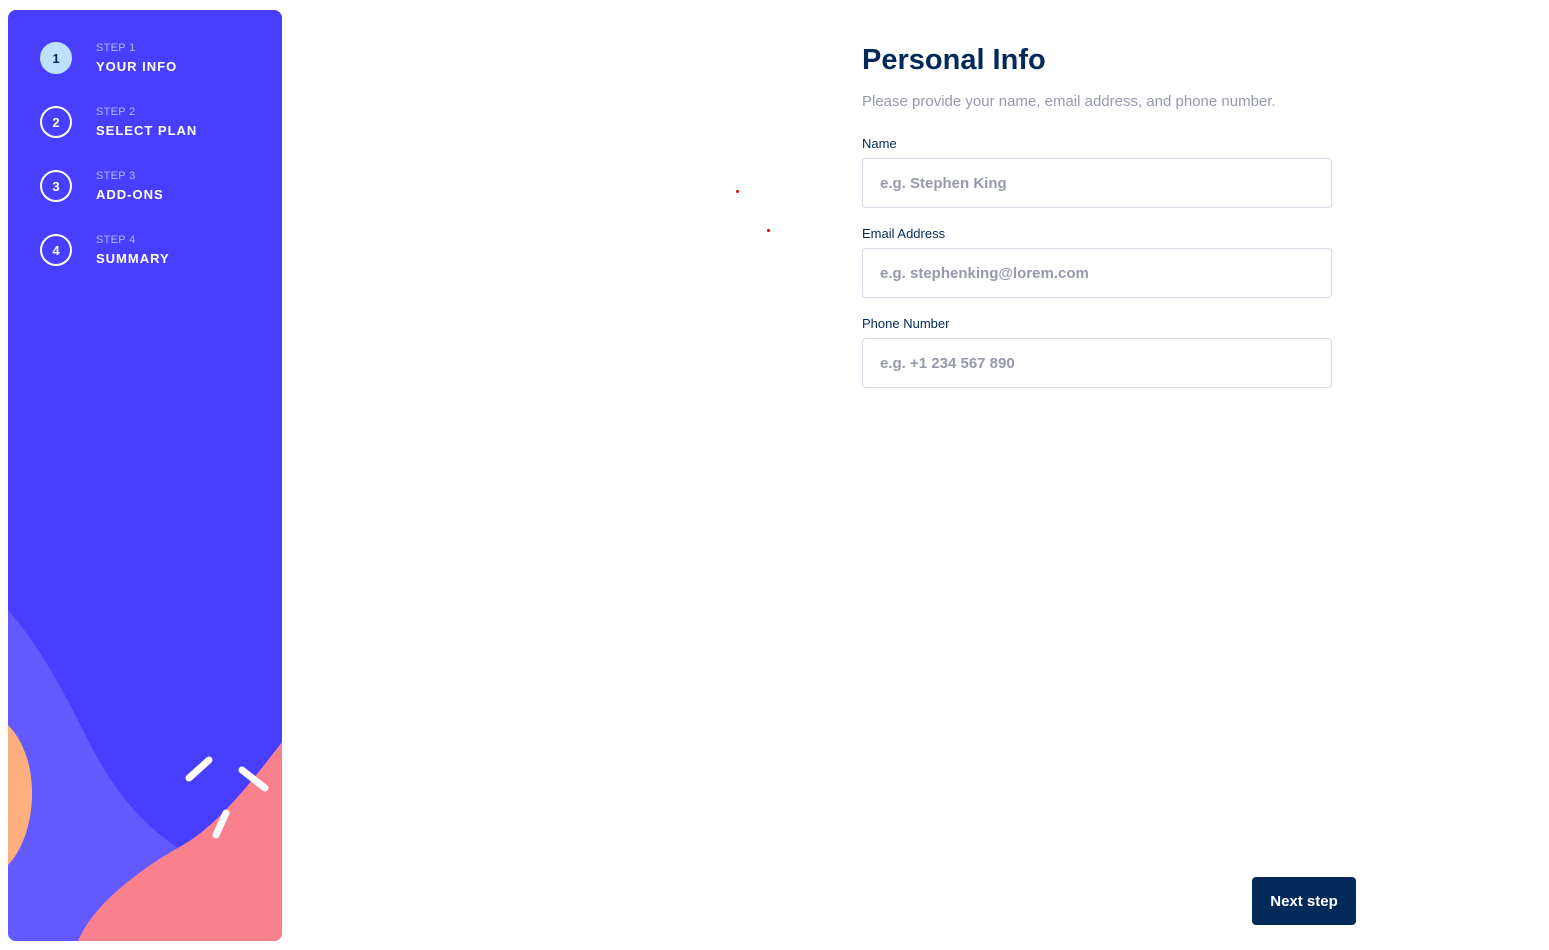  I want to click on email-field-group: Email Address, so click(1097, 262).